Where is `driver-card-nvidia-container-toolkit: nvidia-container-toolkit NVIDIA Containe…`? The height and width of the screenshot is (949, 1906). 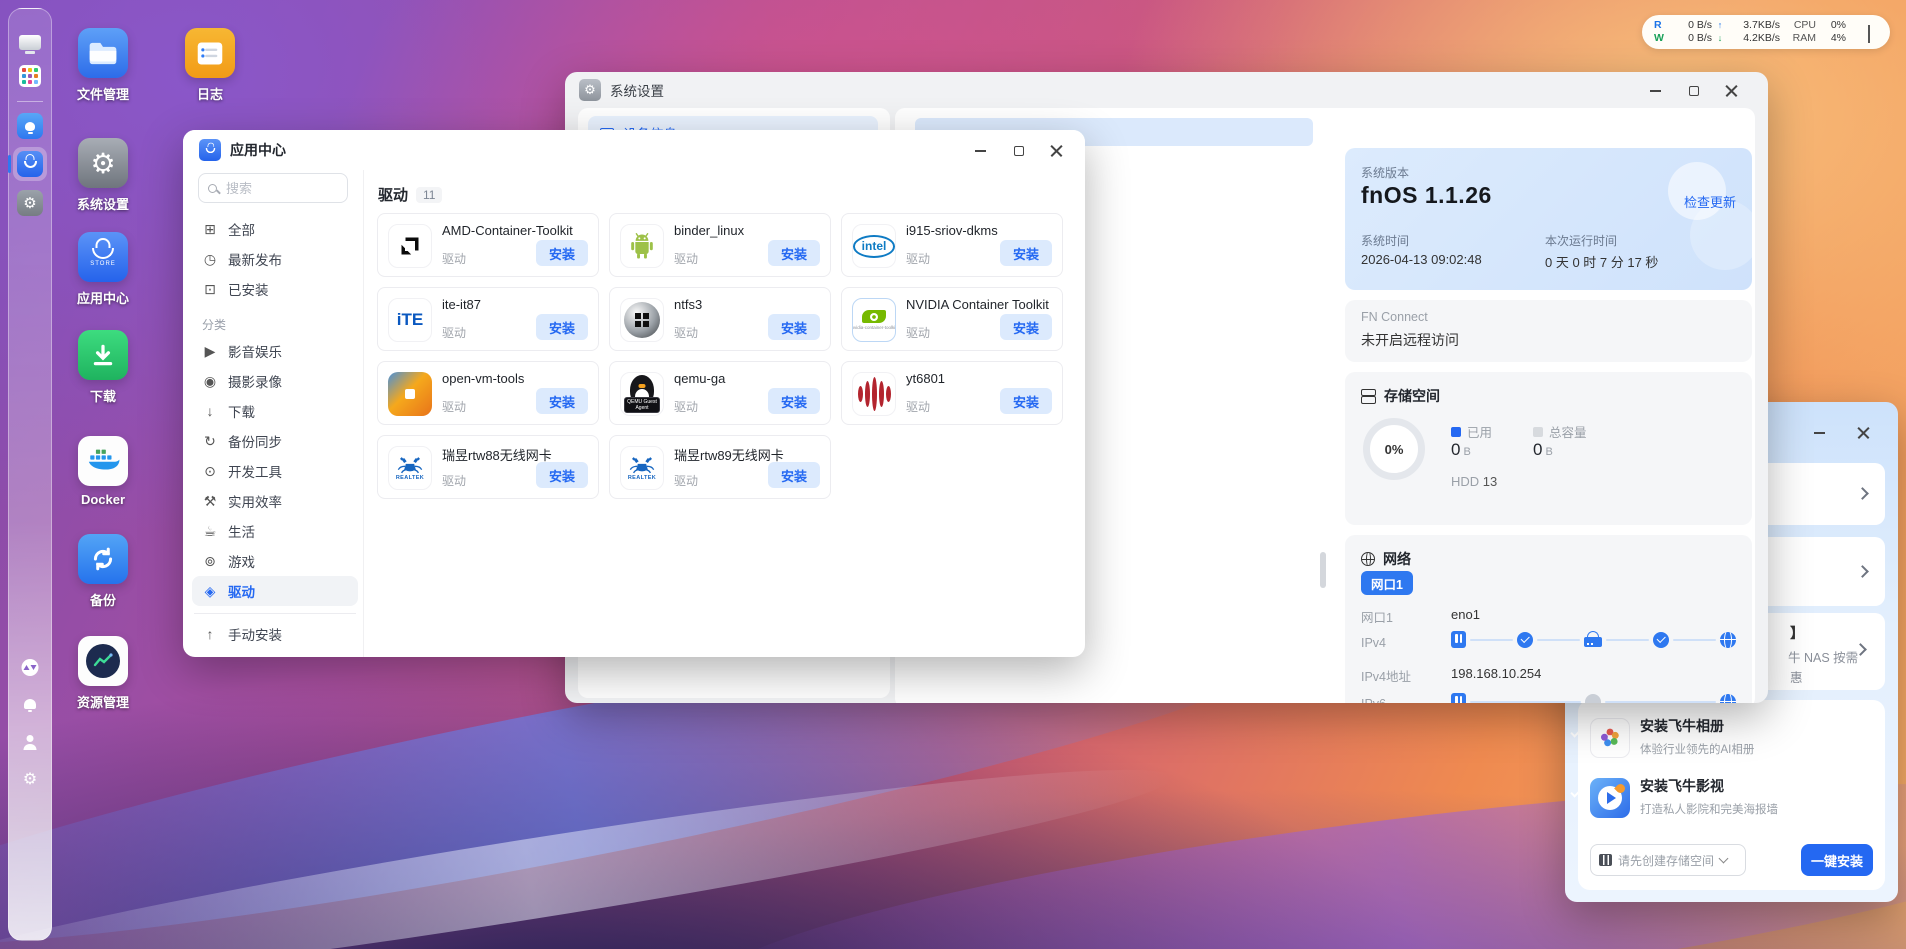
driver-card-nvidia-container-toolkit: nvidia-container-toolkit NVIDIA Containe… is located at coordinates (952, 319).